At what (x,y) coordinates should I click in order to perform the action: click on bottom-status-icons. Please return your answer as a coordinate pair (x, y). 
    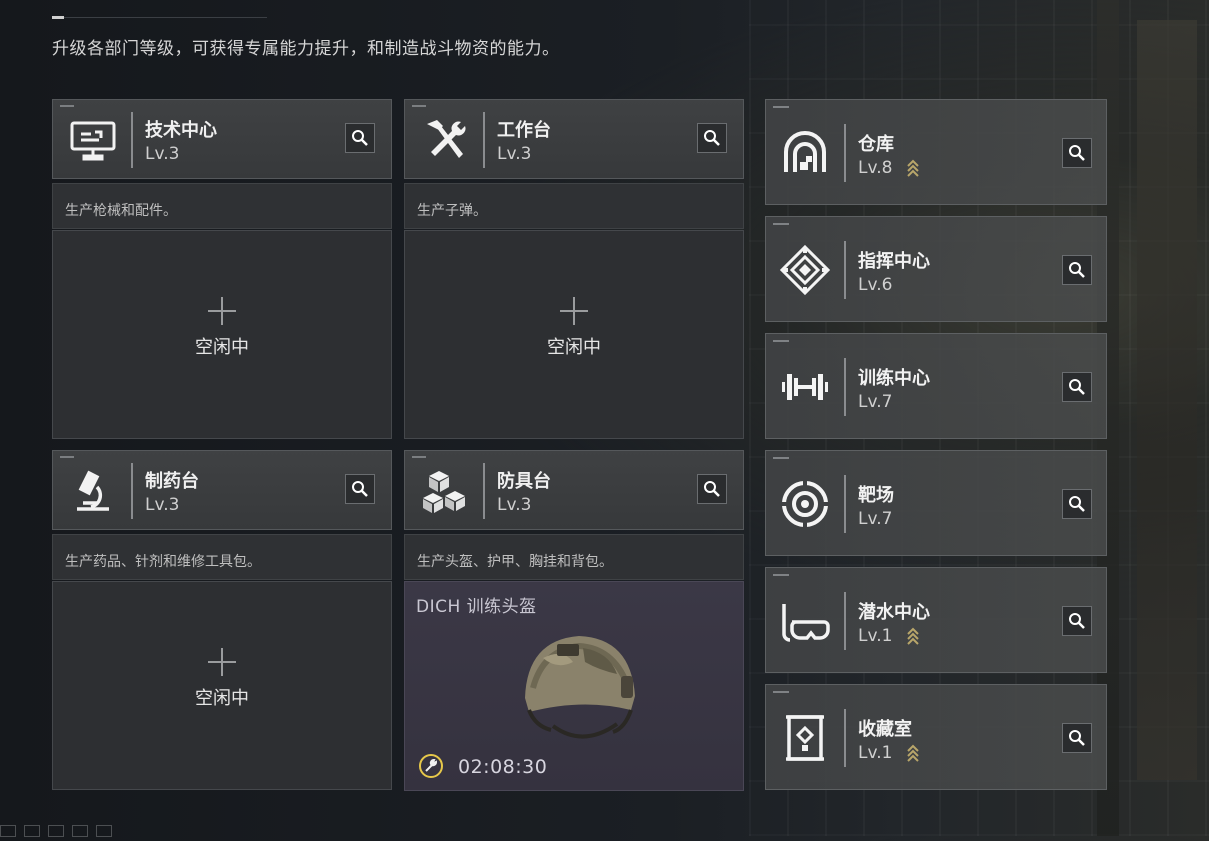
    Looking at the image, I should click on (80, 829).